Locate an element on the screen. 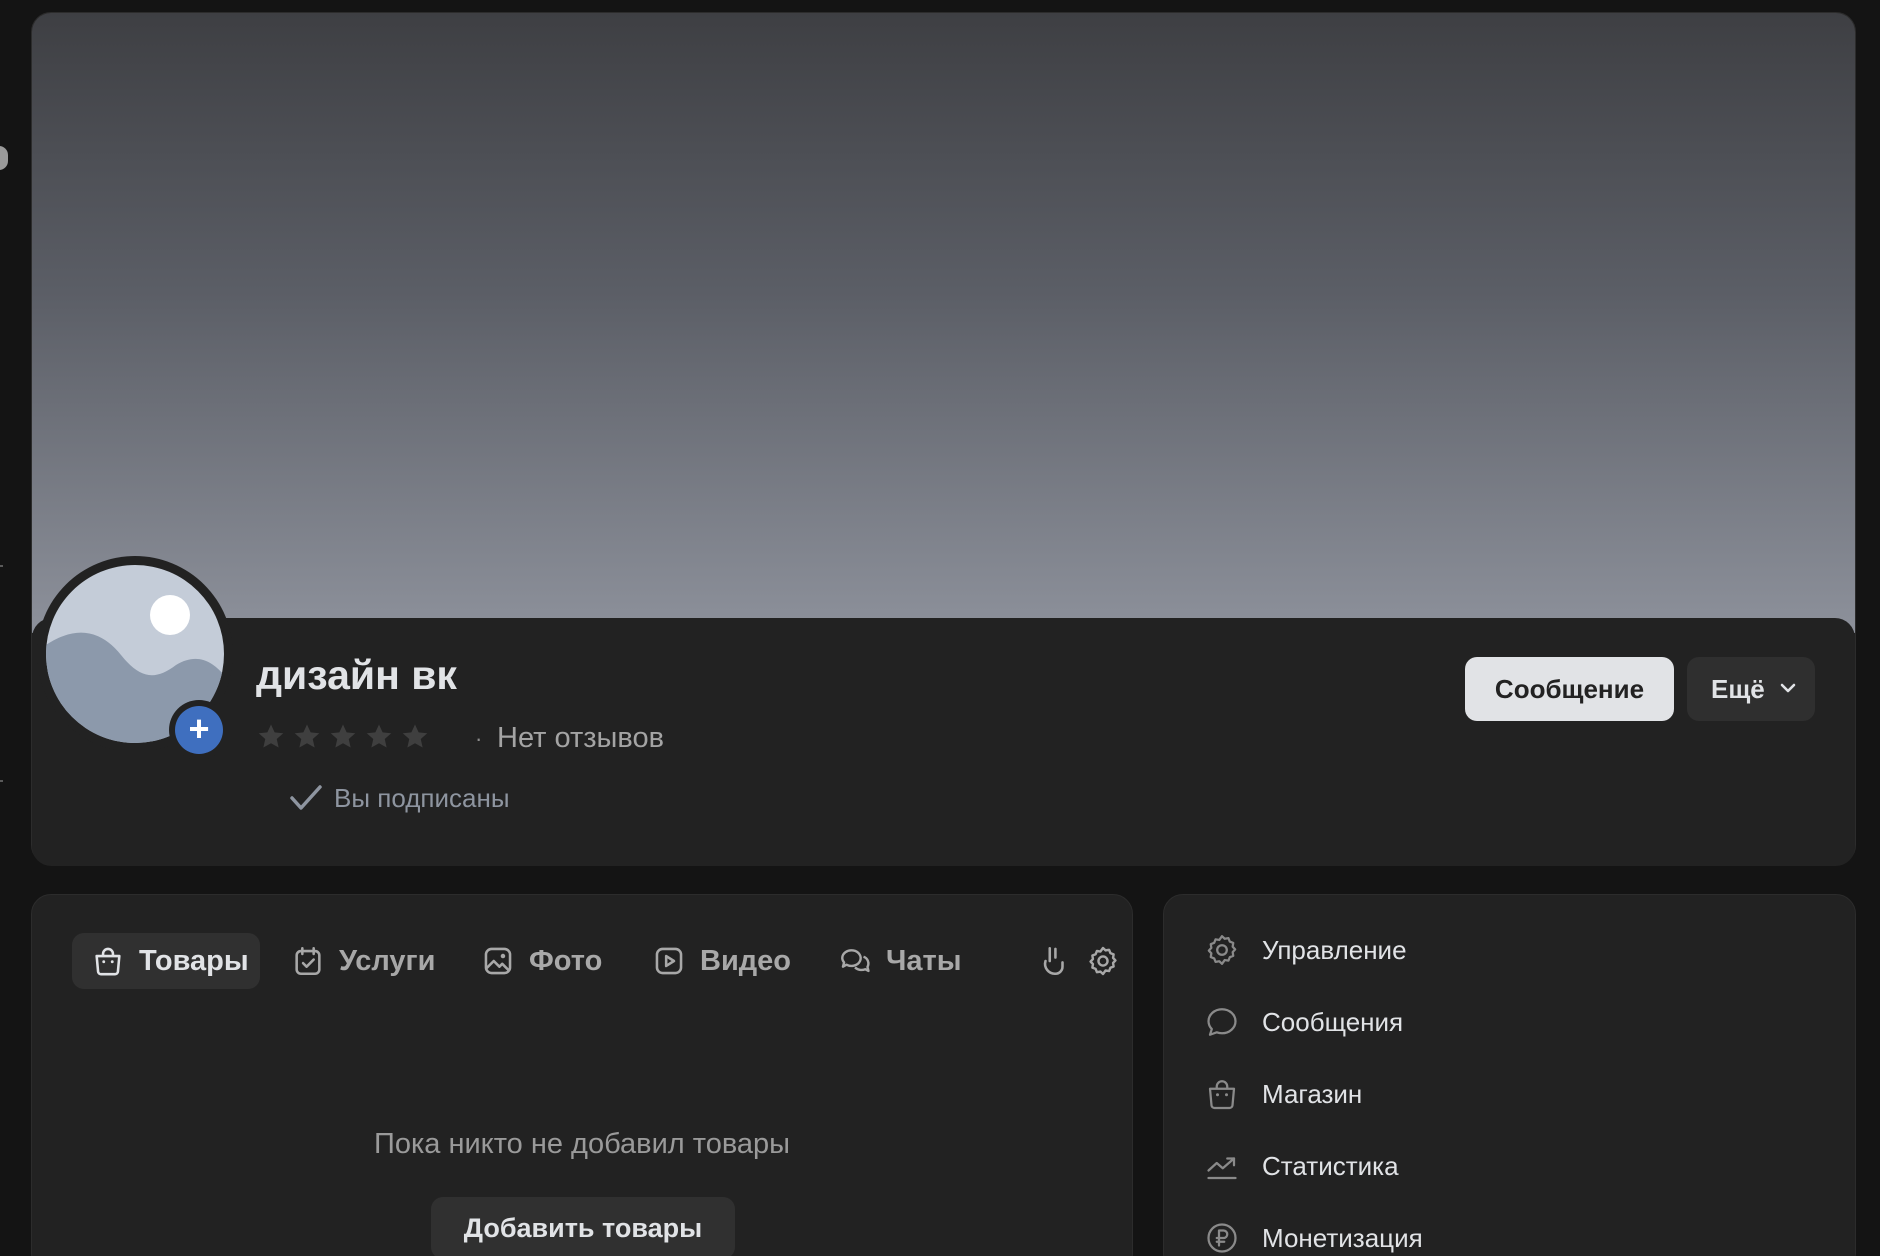 The image size is (1880, 1256). tab-services: Услуги is located at coordinates (363, 961).